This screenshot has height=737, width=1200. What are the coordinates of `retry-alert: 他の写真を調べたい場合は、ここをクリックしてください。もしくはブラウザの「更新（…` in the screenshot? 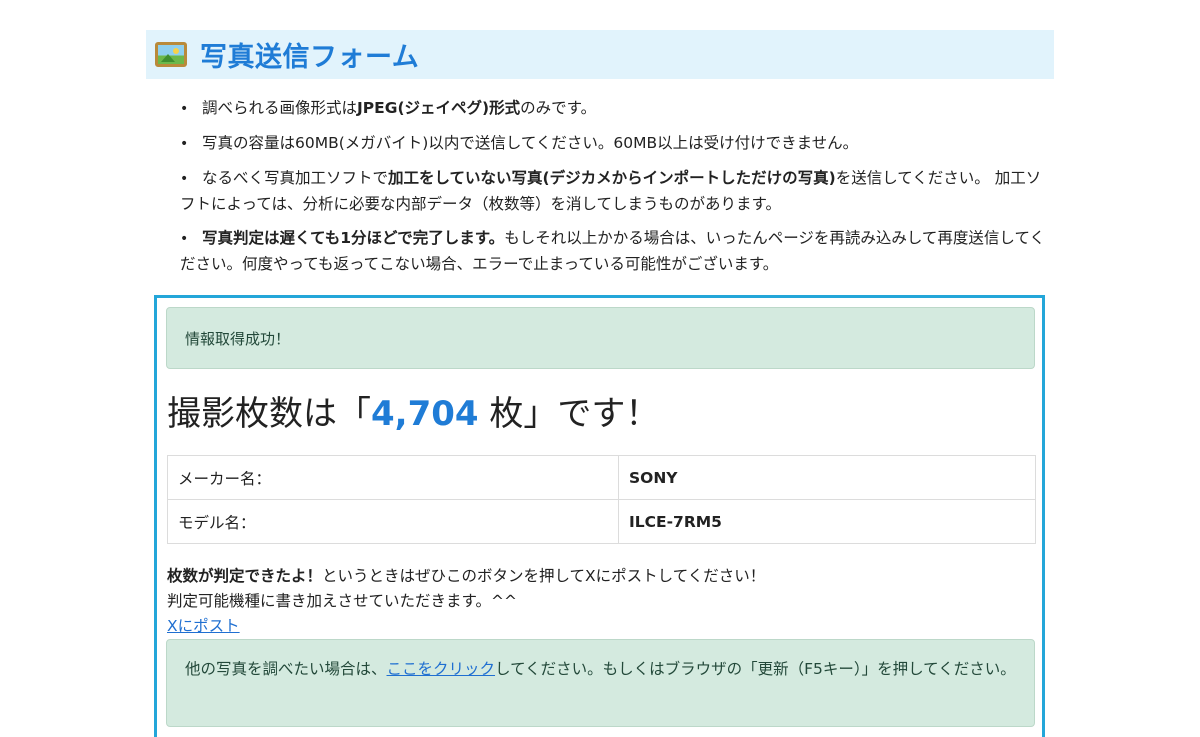 It's located at (600, 683).